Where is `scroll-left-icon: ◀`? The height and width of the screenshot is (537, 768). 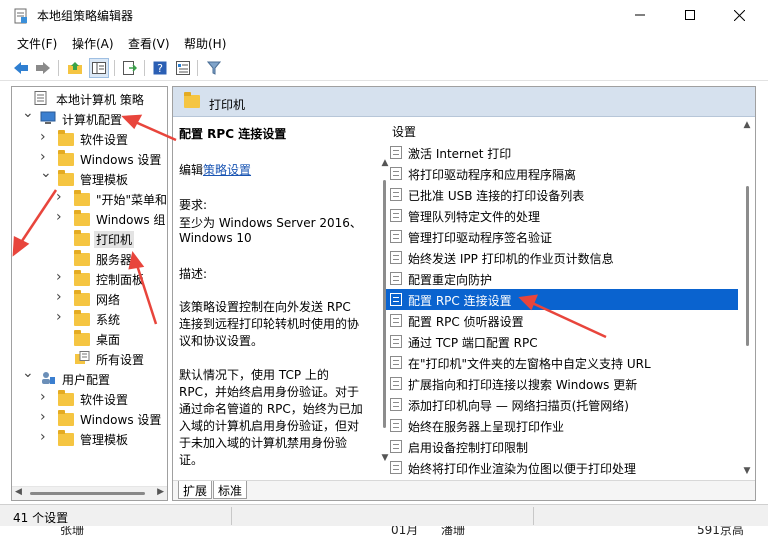
scroll-left-icon: ◀ is located at coordinates (18, 492).